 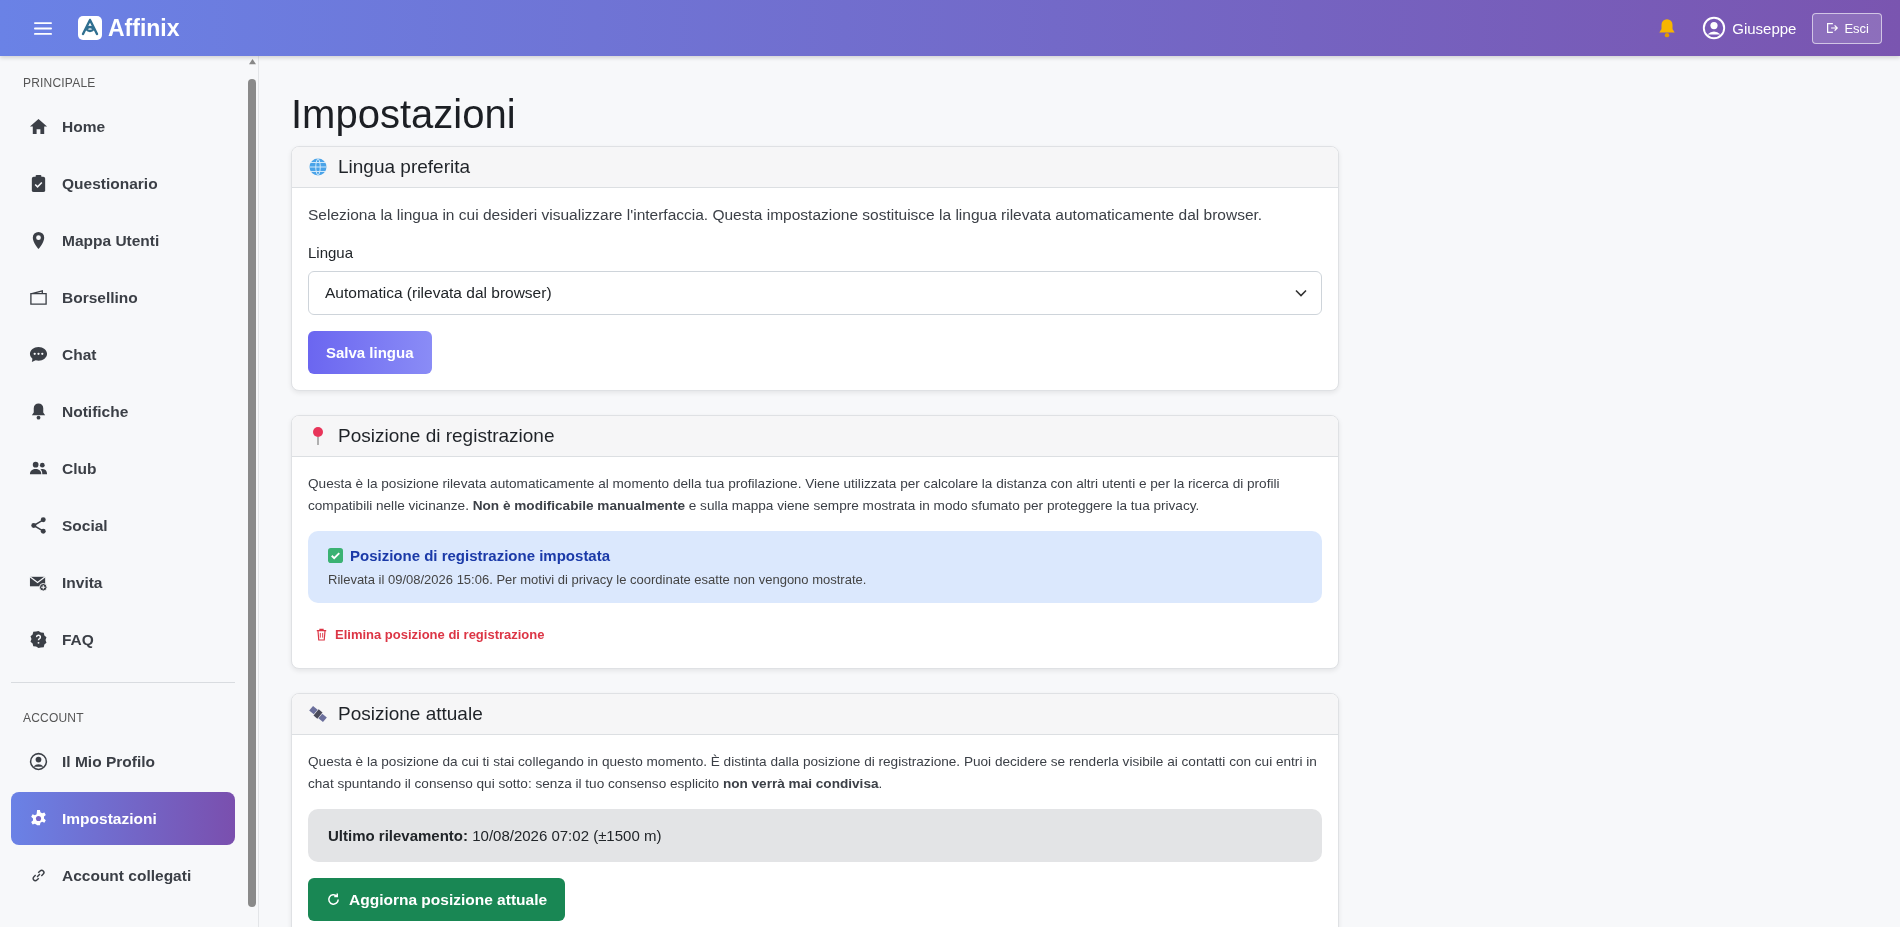 What do you see at coordinates (321, 634) in the screenshot?
I see `trash-icon` at bounding box center [321, 634].